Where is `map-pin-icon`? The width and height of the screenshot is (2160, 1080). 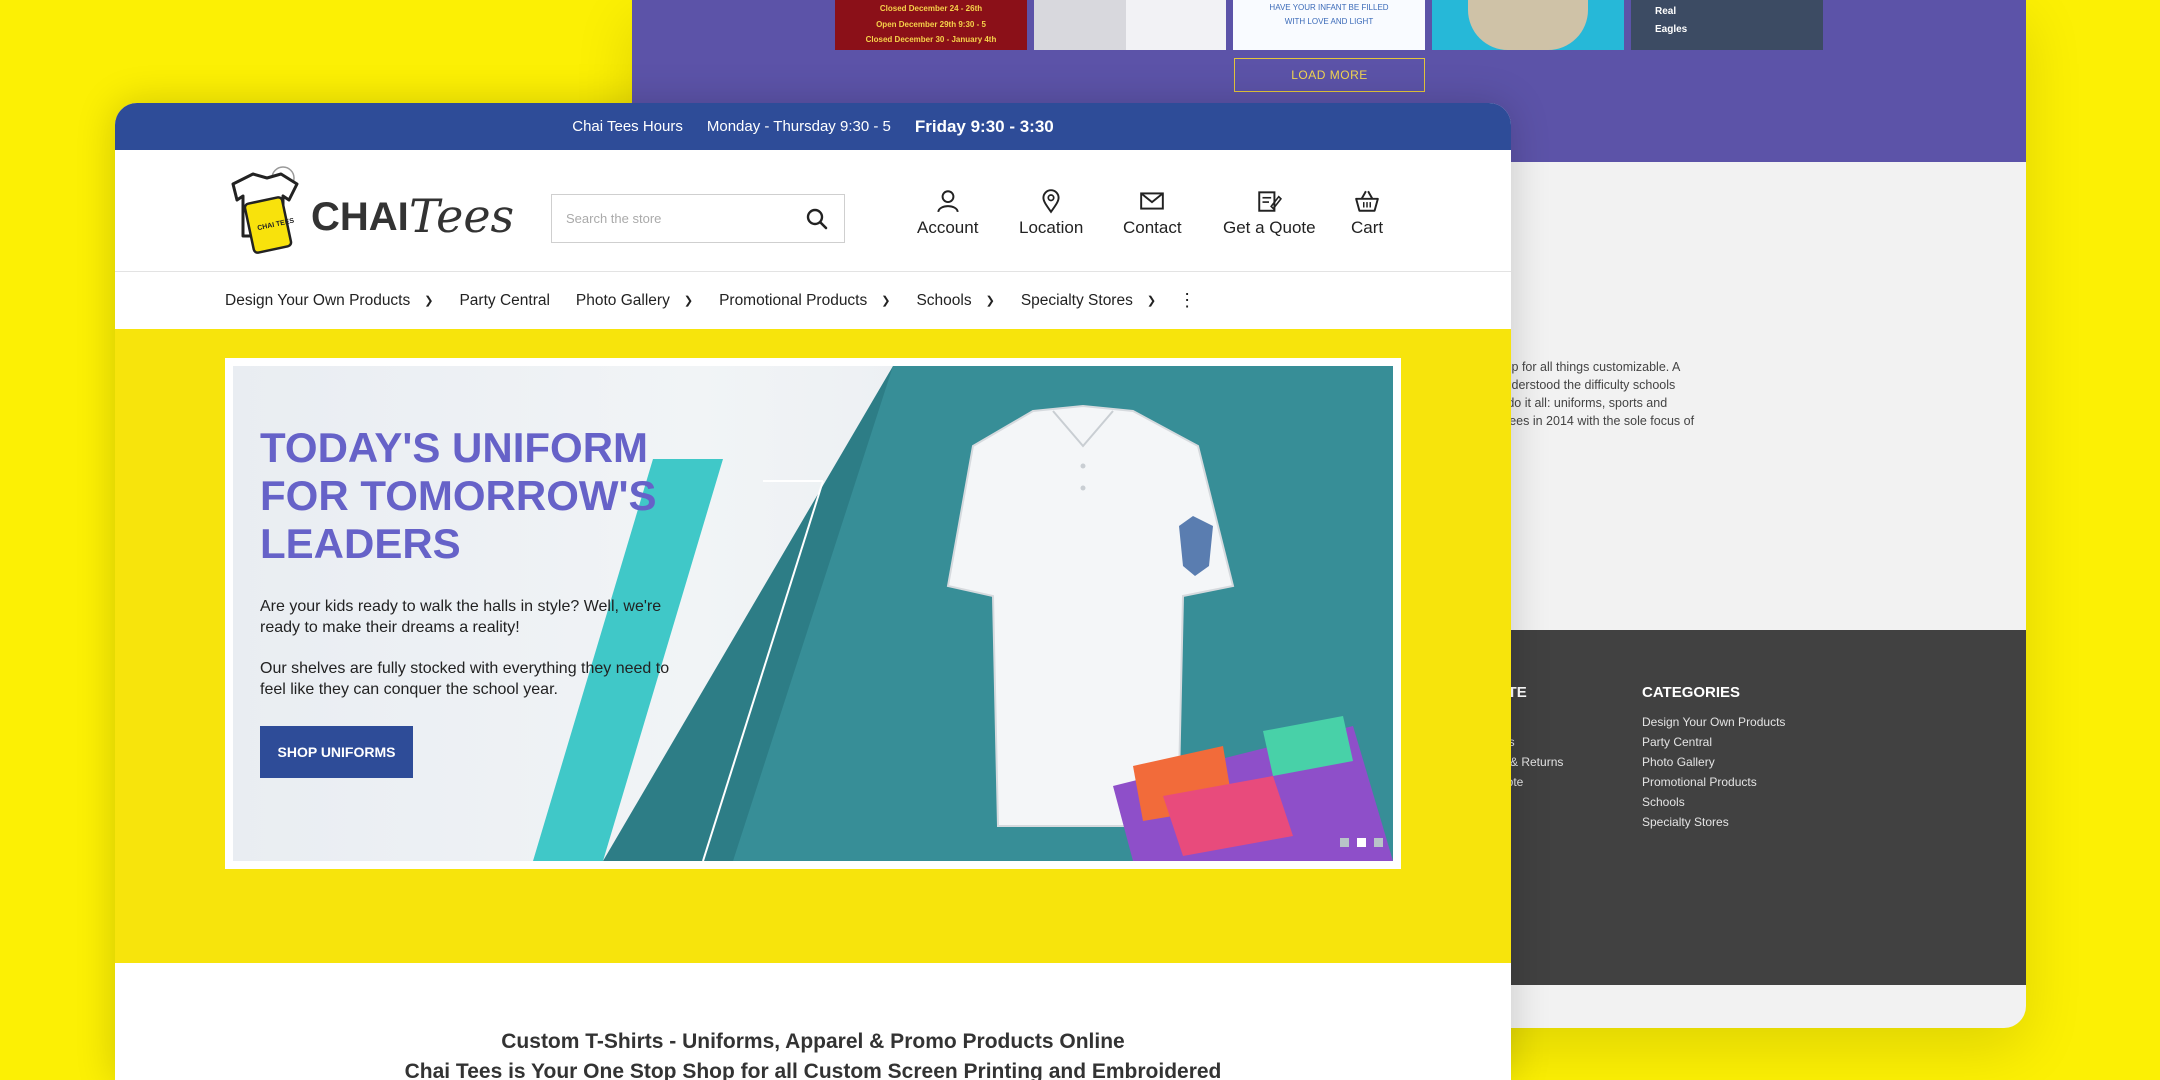
map-pin-icon is located at coordinates (1051, 201).